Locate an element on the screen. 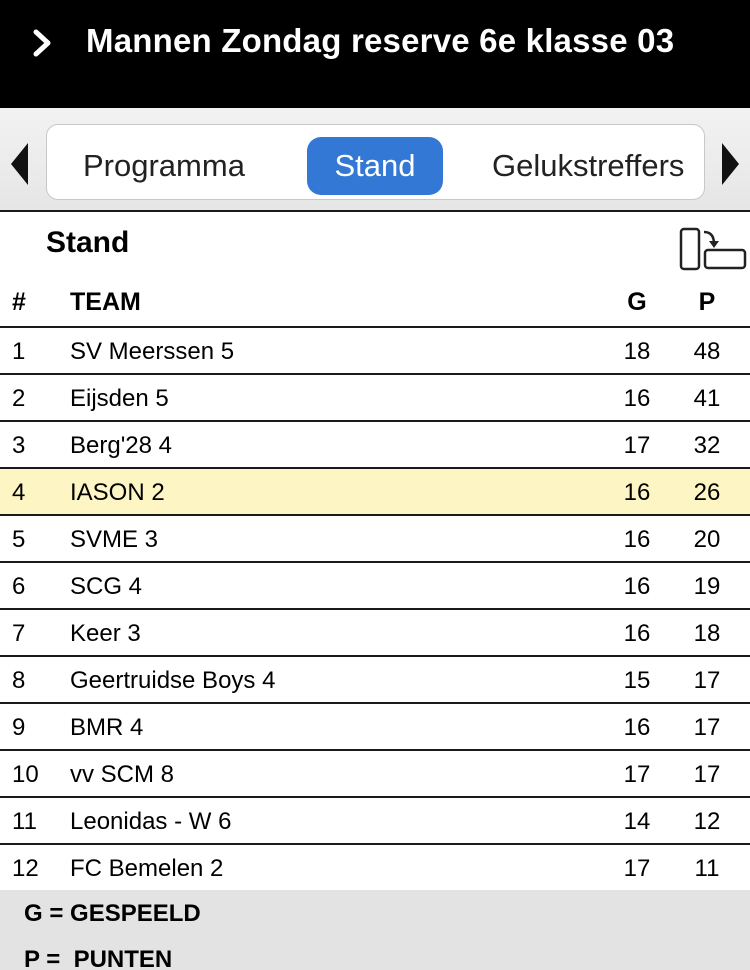 The height and width of the screenshot is (970, 750). app-header: Mannen Zondag reserve 6e klasse 03 is located at coordinates (375, 54).